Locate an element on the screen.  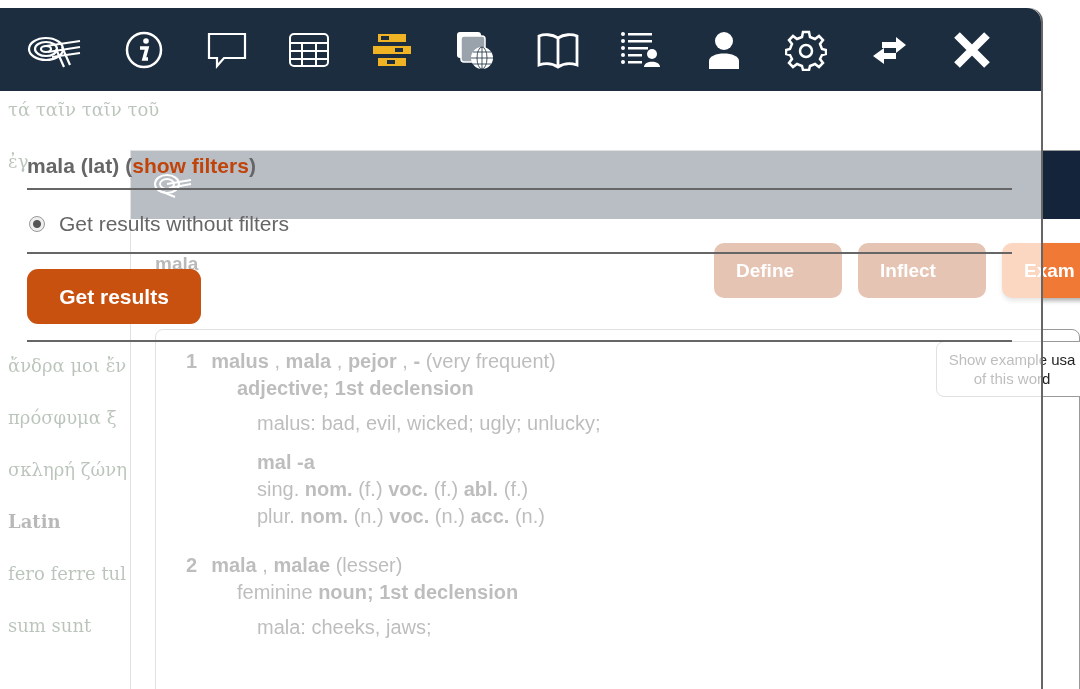
paren-text: ) is located at coordinates (252, 166).